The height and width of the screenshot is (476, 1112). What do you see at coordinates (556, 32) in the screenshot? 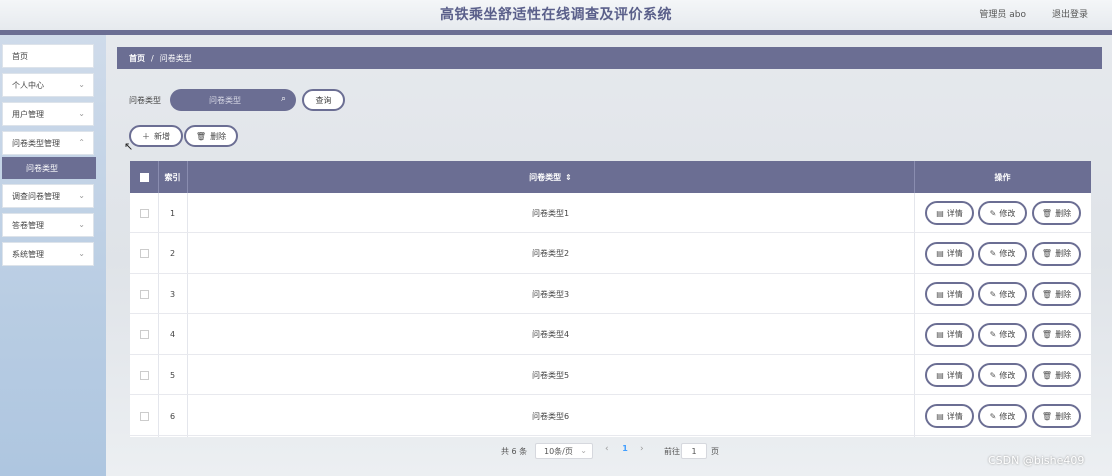
I see `header-divider` at bounding box center [556, 32].